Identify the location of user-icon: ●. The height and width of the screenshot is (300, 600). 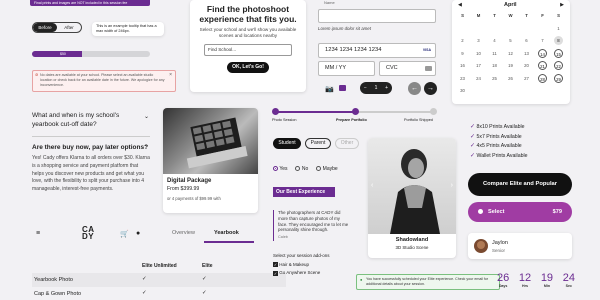
(138, 233).